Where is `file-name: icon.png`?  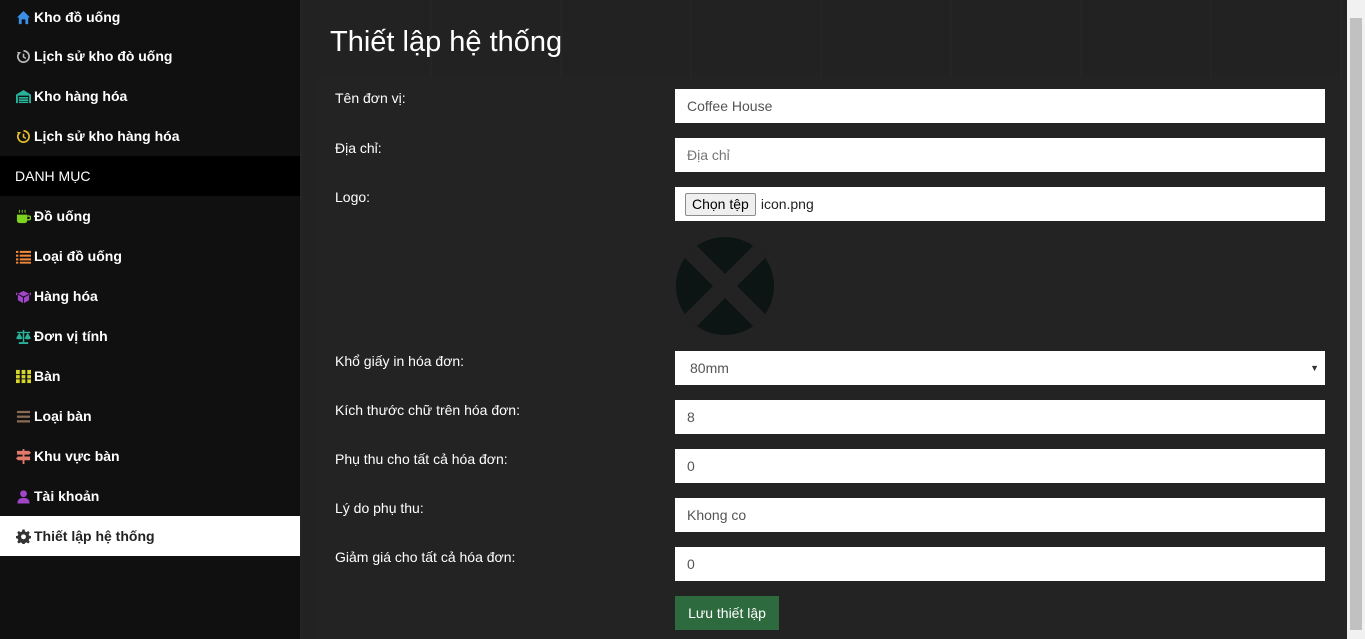
file-name: icon.png is located at coordinates (787, 204).